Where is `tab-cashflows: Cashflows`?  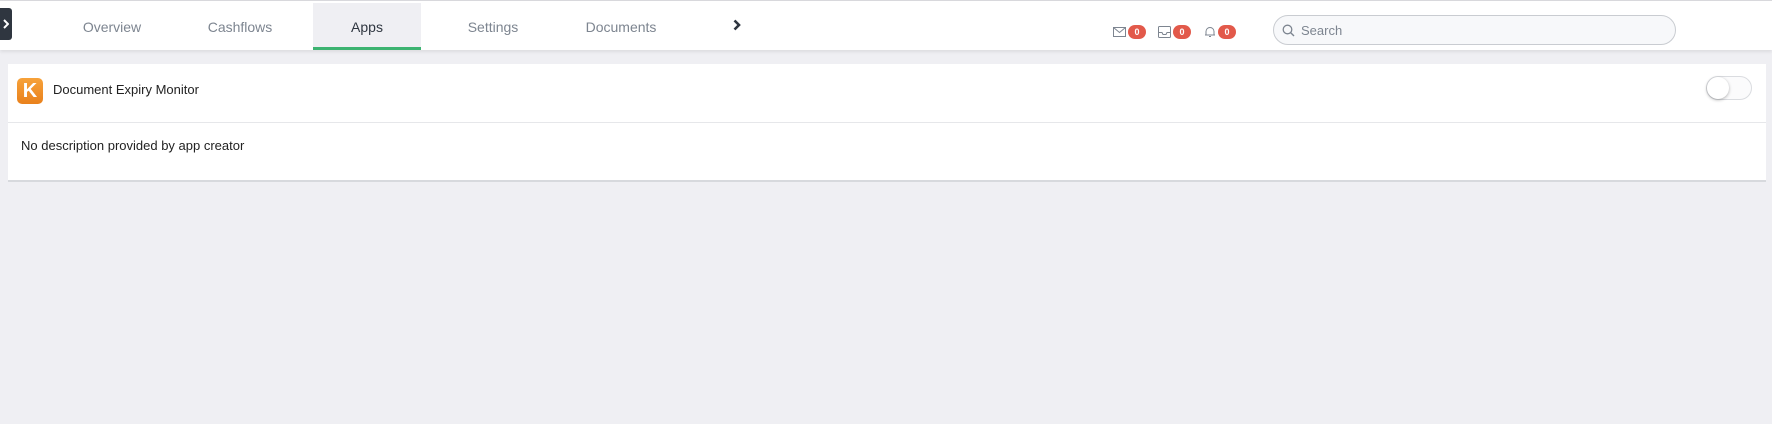
tab-cashflows: Cashflows is located at coordinates (240, 26).